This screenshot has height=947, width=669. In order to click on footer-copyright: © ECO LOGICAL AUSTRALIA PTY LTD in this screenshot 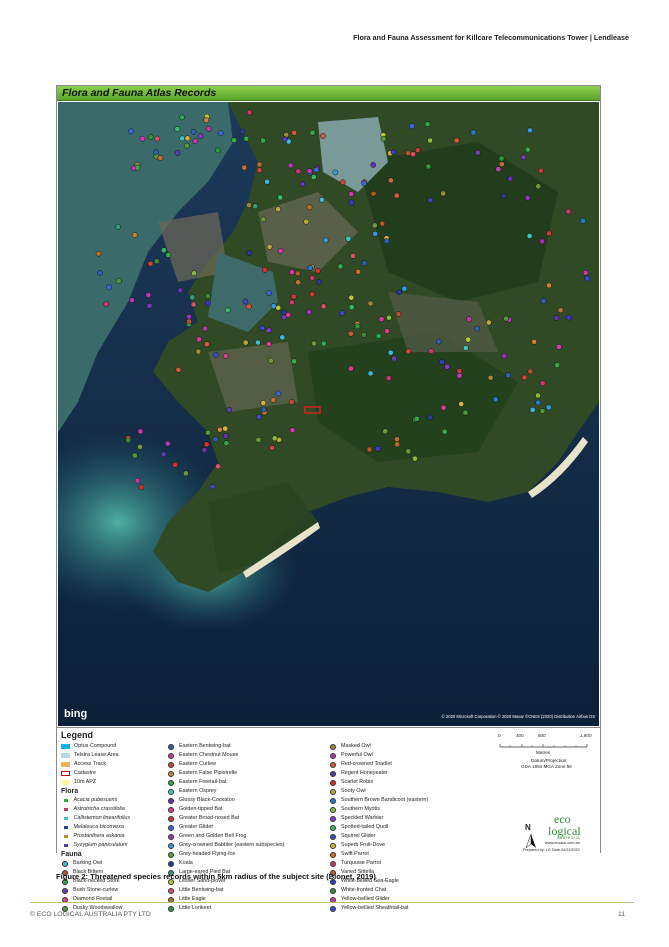, I will do `click(90, 914)`.